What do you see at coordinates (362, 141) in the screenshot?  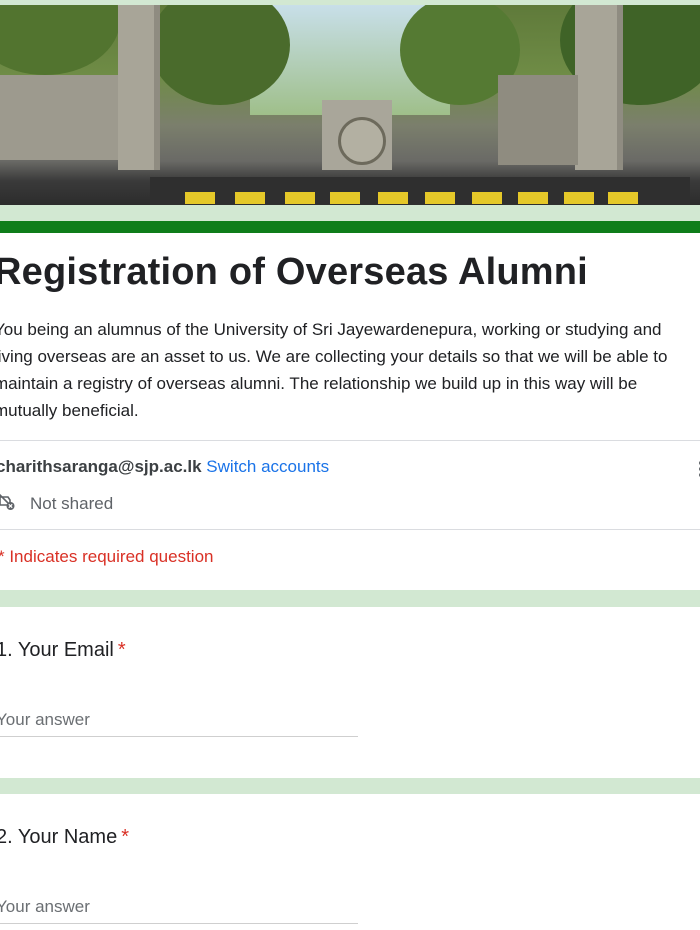 I see `banner-university-seal` at bounding box center [362, 141].